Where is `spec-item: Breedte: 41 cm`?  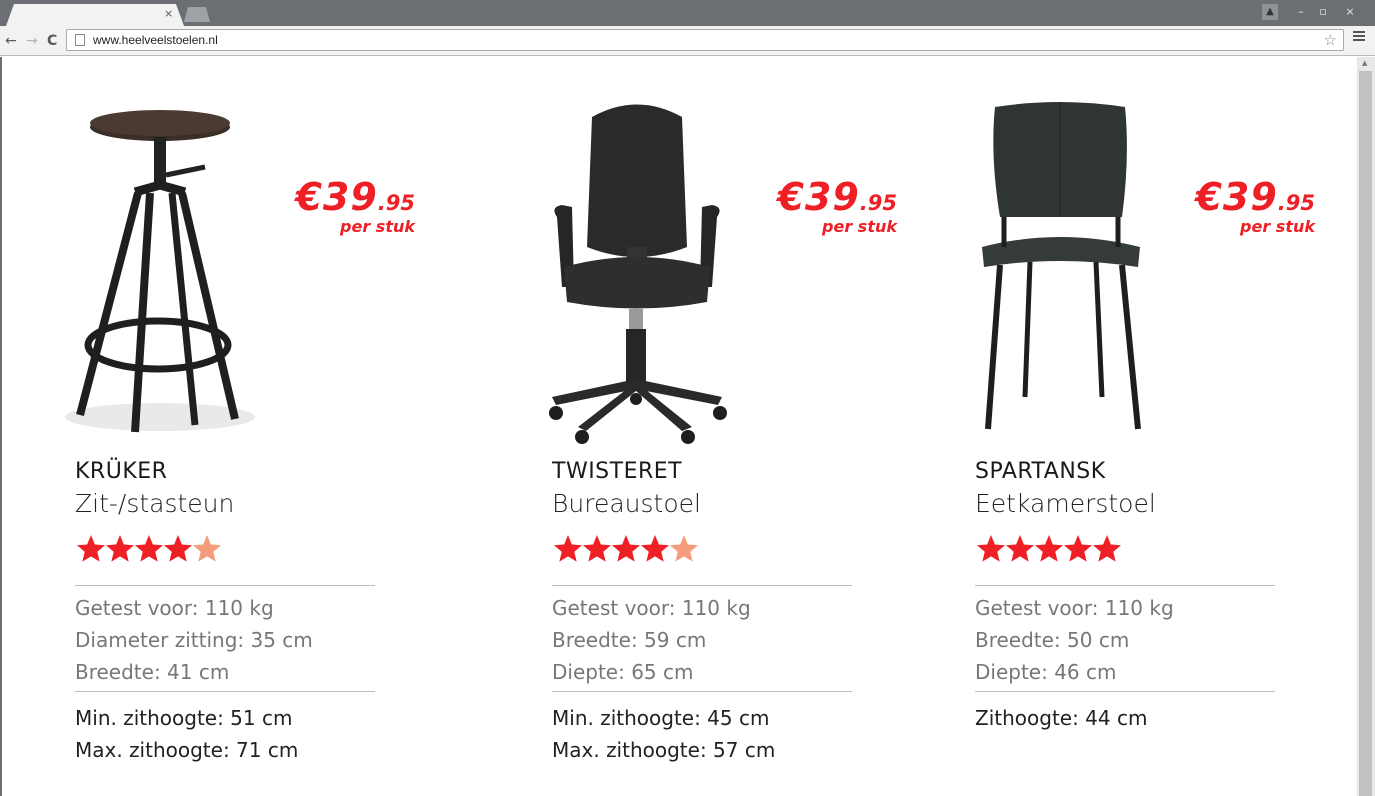 spec-item: Breedte: 41 cm is located at coordinates (152, 672).